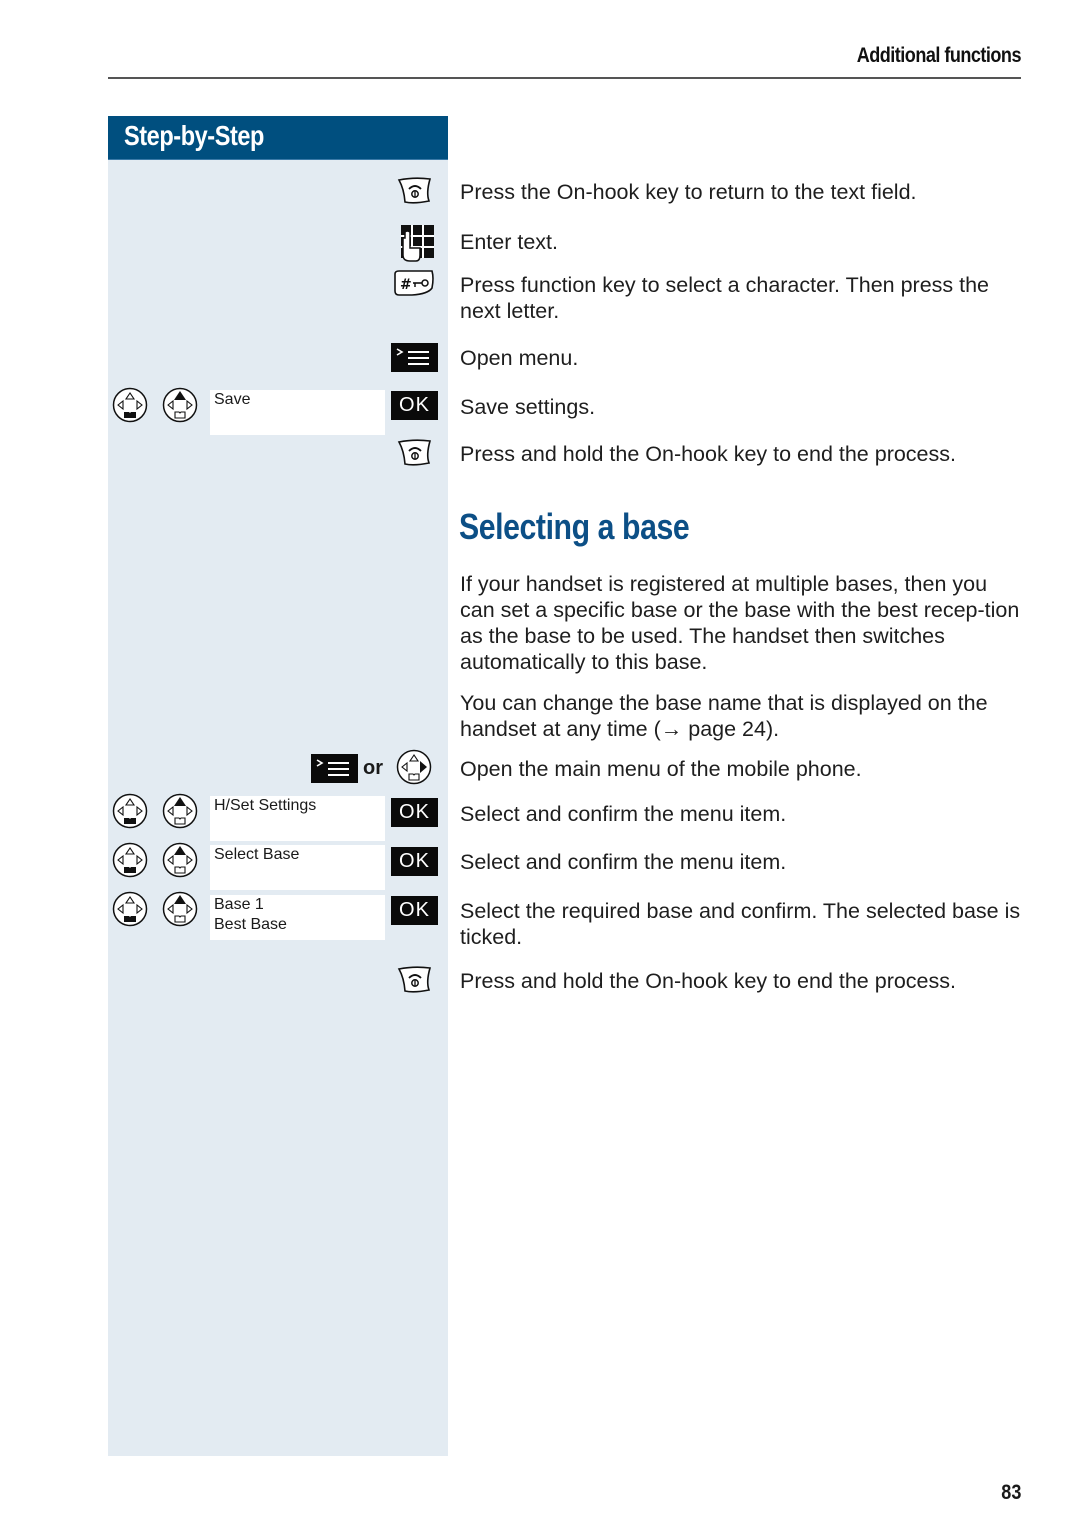  I want to click on sidebar-heading-label: Step-by-Step, so click(194, 135).